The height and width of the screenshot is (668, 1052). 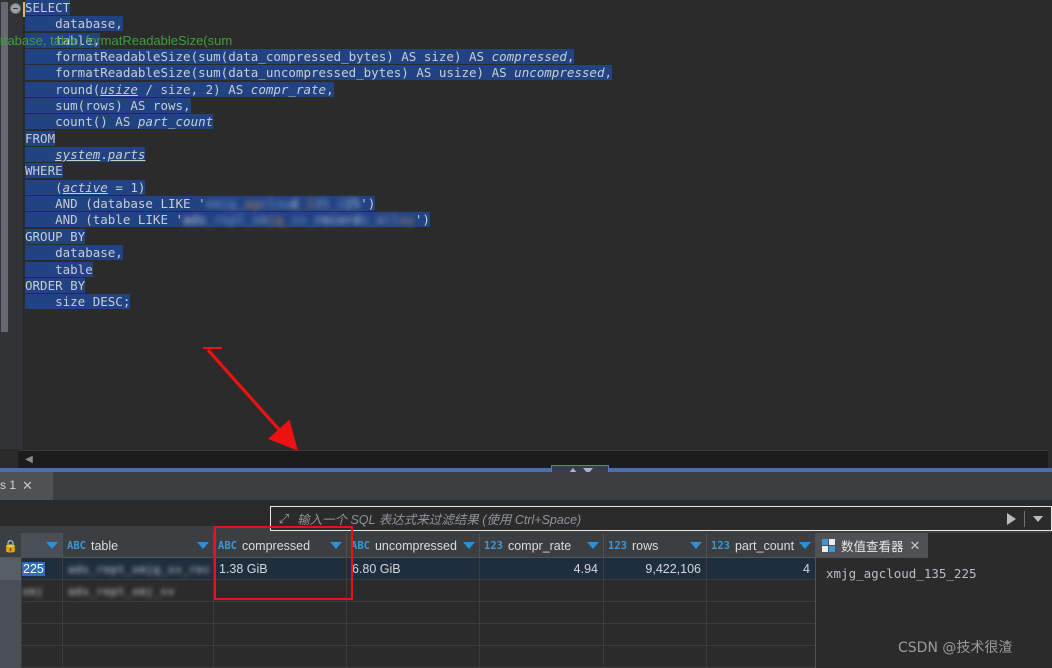 What do you see at coordinates (42, 545) in the screenshot?
I see `column-header-database` at bounding box center [42, 545].